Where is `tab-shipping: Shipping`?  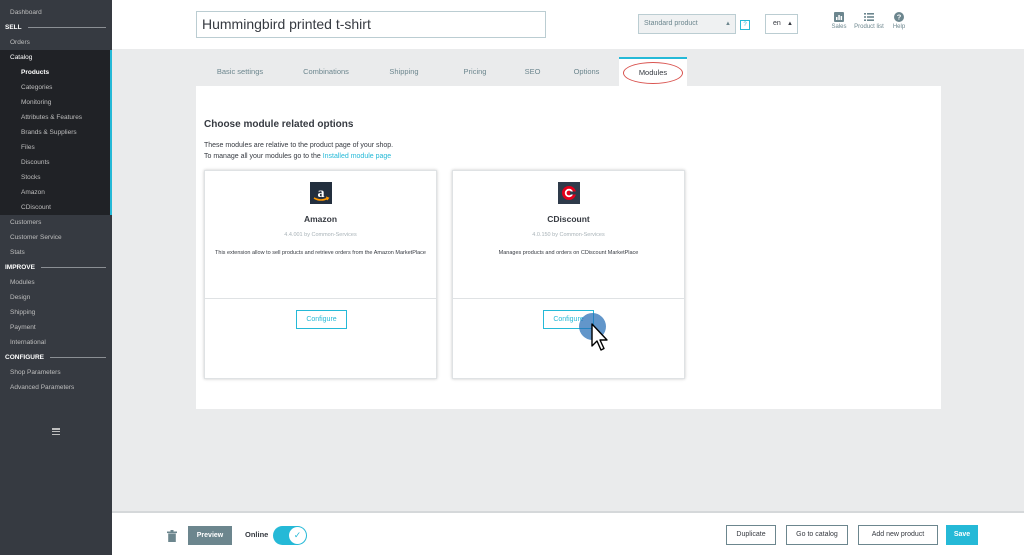
tab-shipping: Shipping is located at coordinates (404, 71).